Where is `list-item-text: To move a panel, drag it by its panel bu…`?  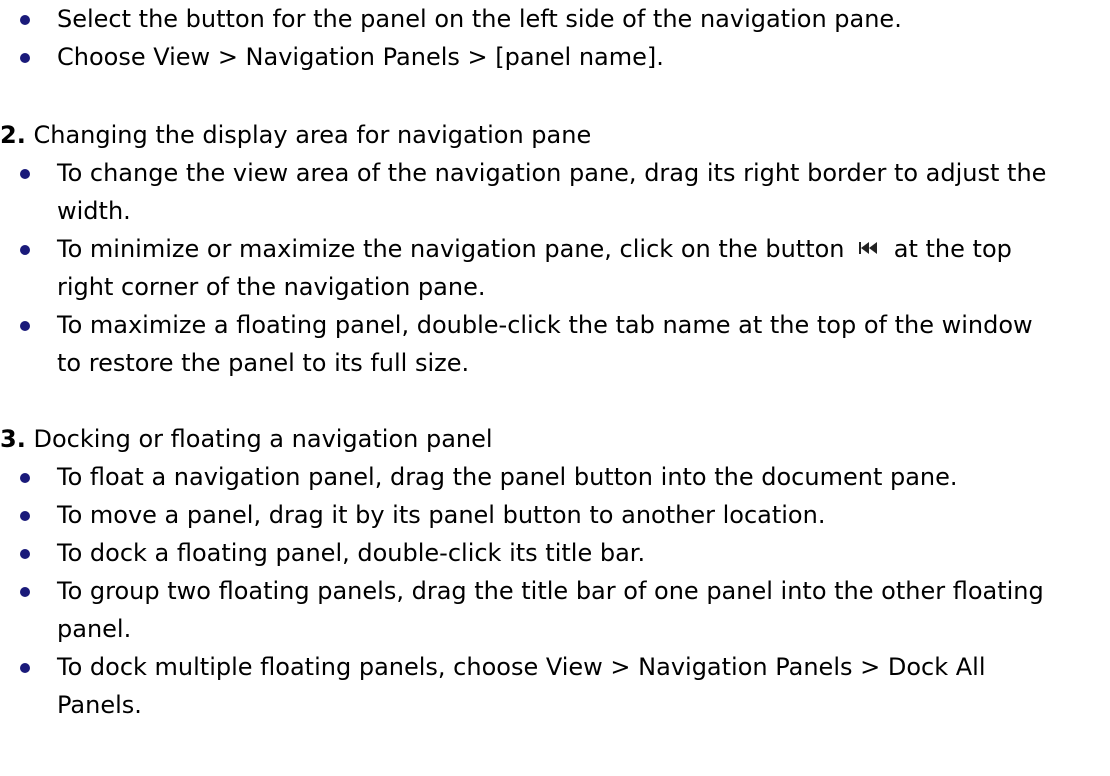
list-item-text: To move a panel, drag it by its panel bu… is located at coordinates (441, 515).